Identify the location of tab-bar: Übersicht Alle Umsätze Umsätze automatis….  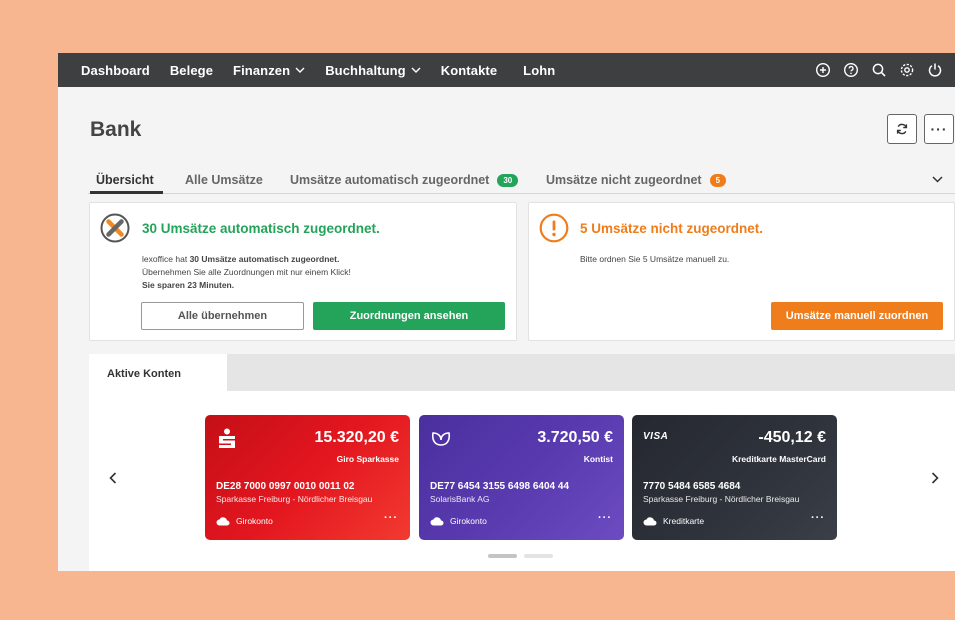
(521, 179).